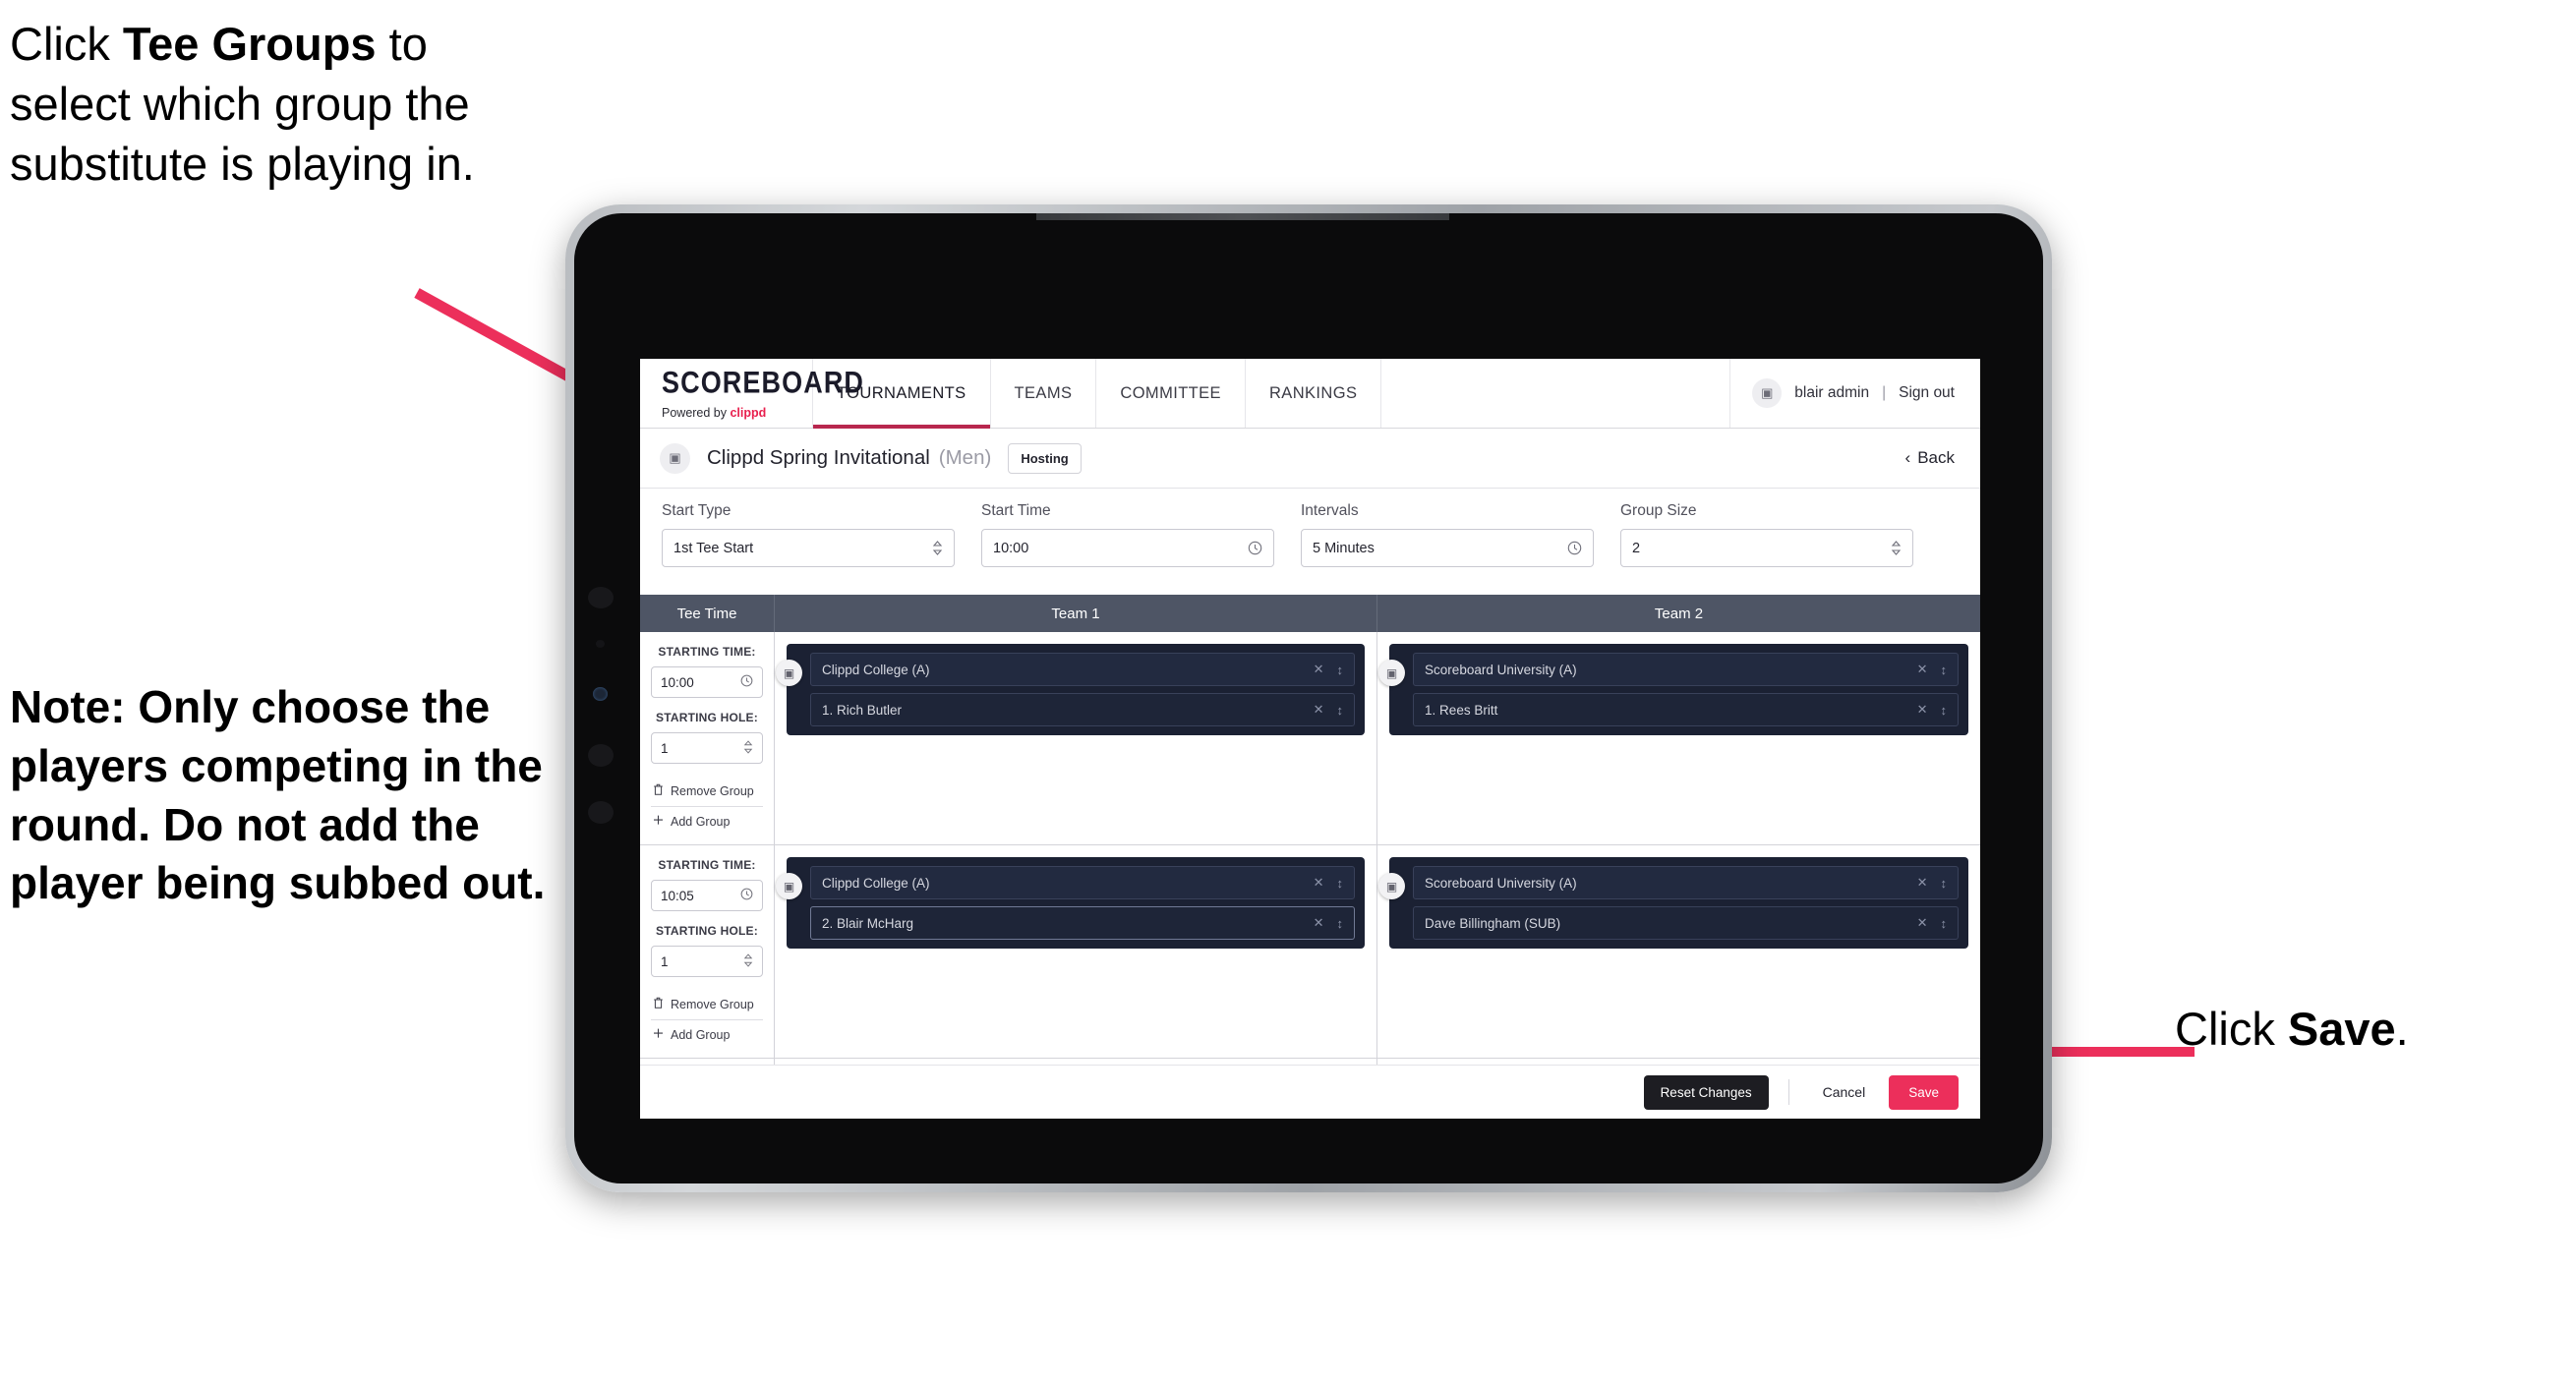 The width and height of the screenshot is (2576, 1385). I want to click on column-header-team-1: Team 1, so click(1076, 613).